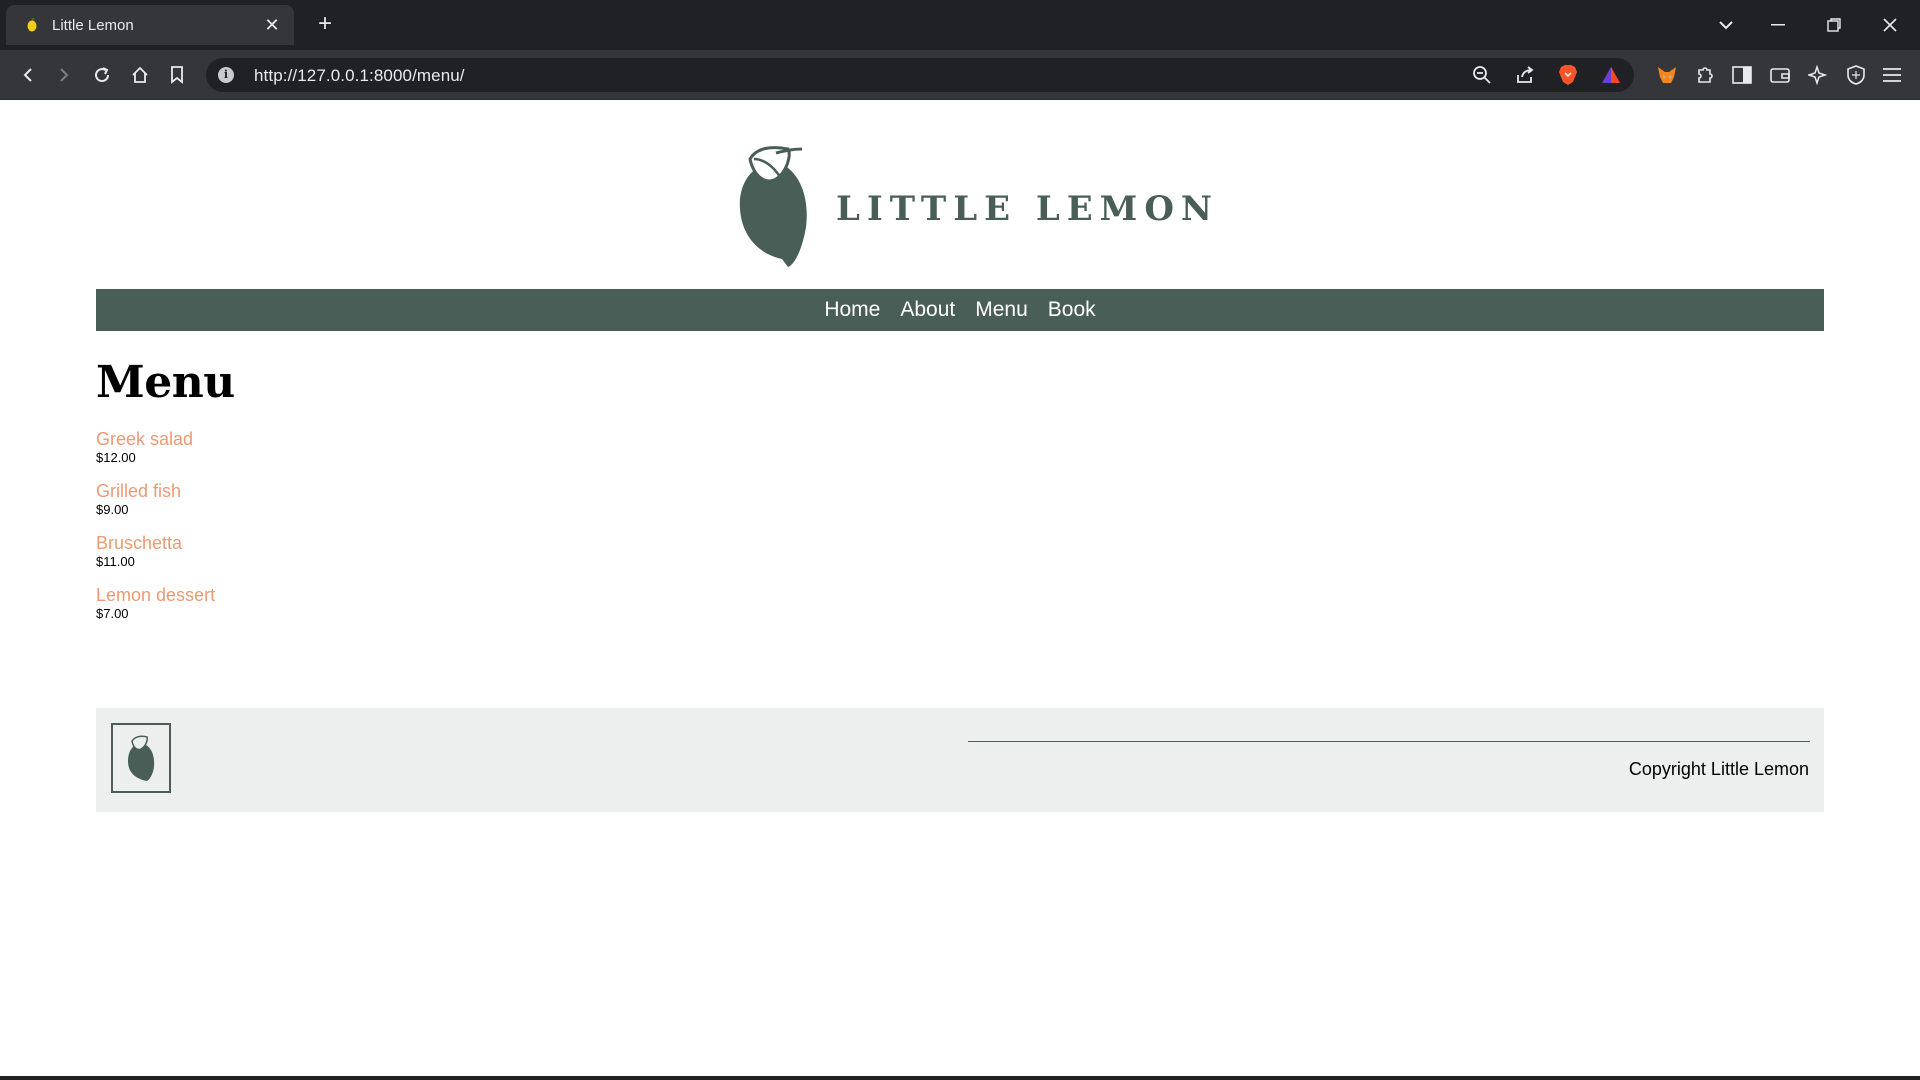 This screenshot has height=1080, width=1920. I want to click on tab-title: Little Lemon, so click(93, 25).